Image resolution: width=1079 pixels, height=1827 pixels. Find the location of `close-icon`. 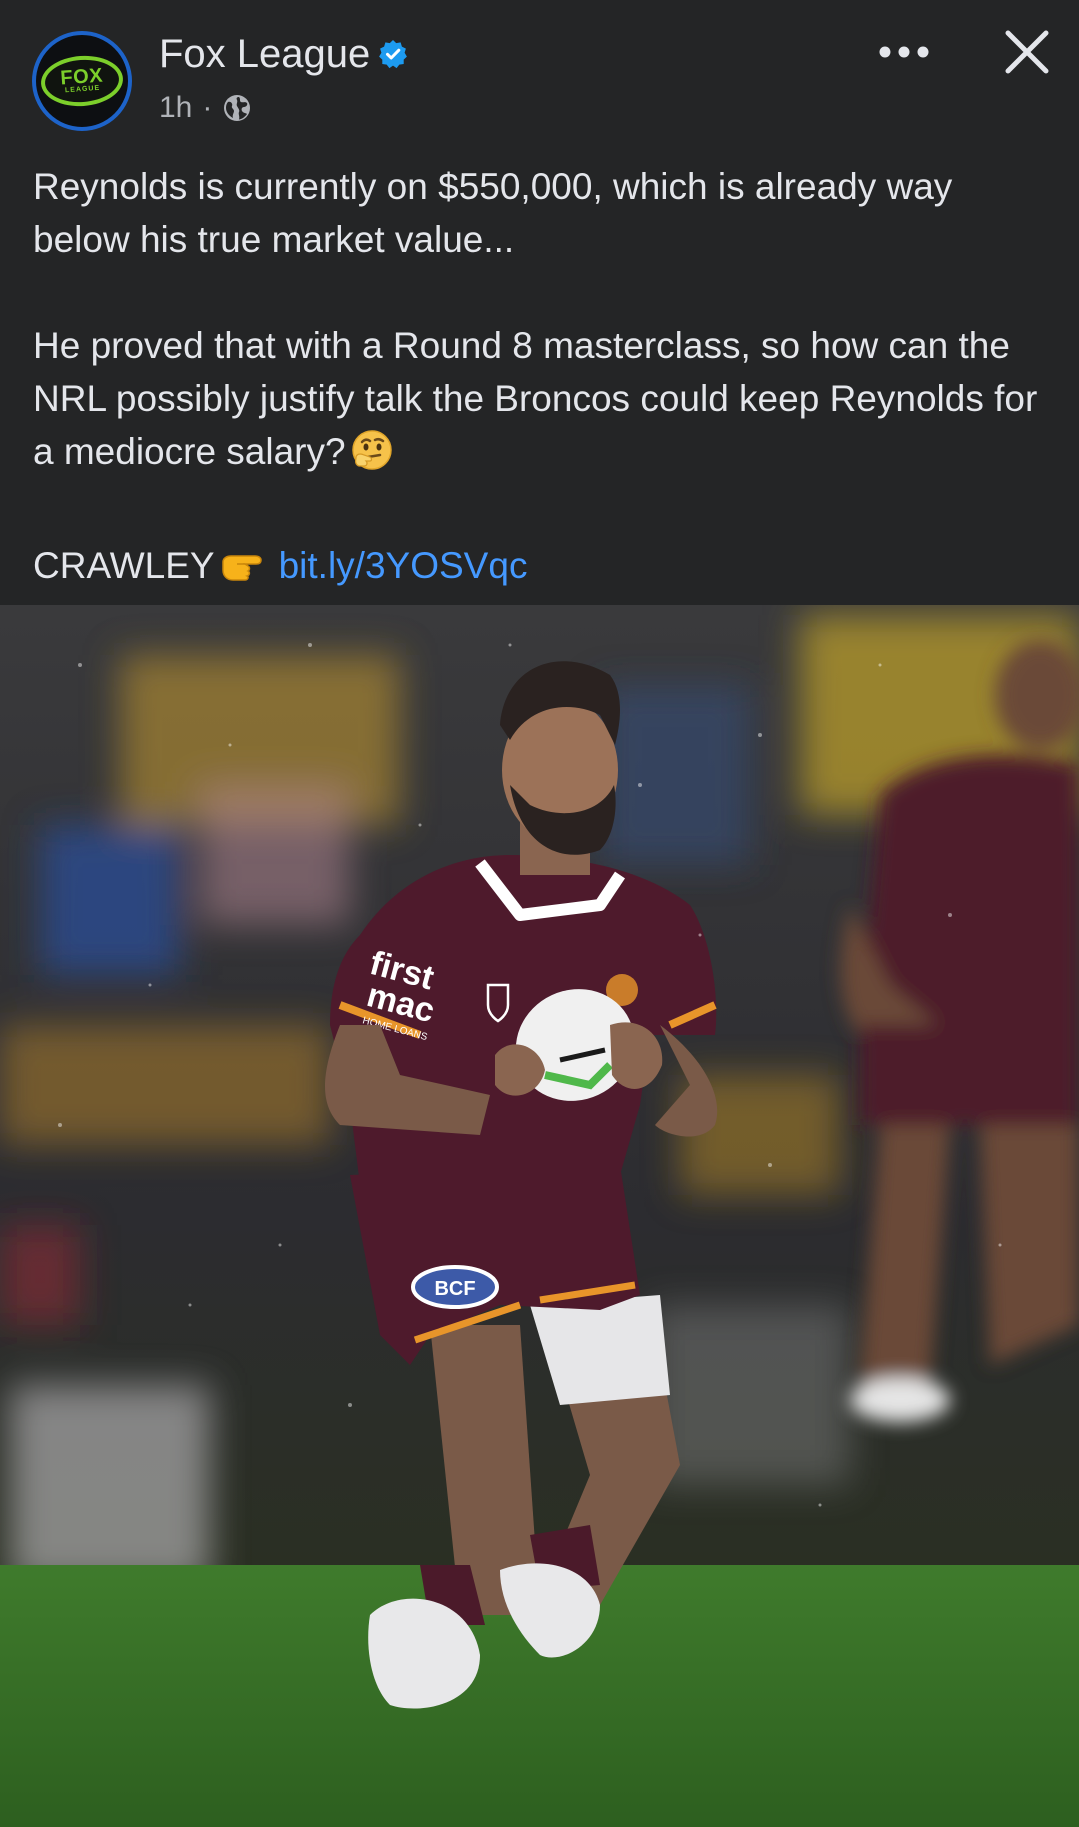

close-icon is located at coordinates (1027, 52).